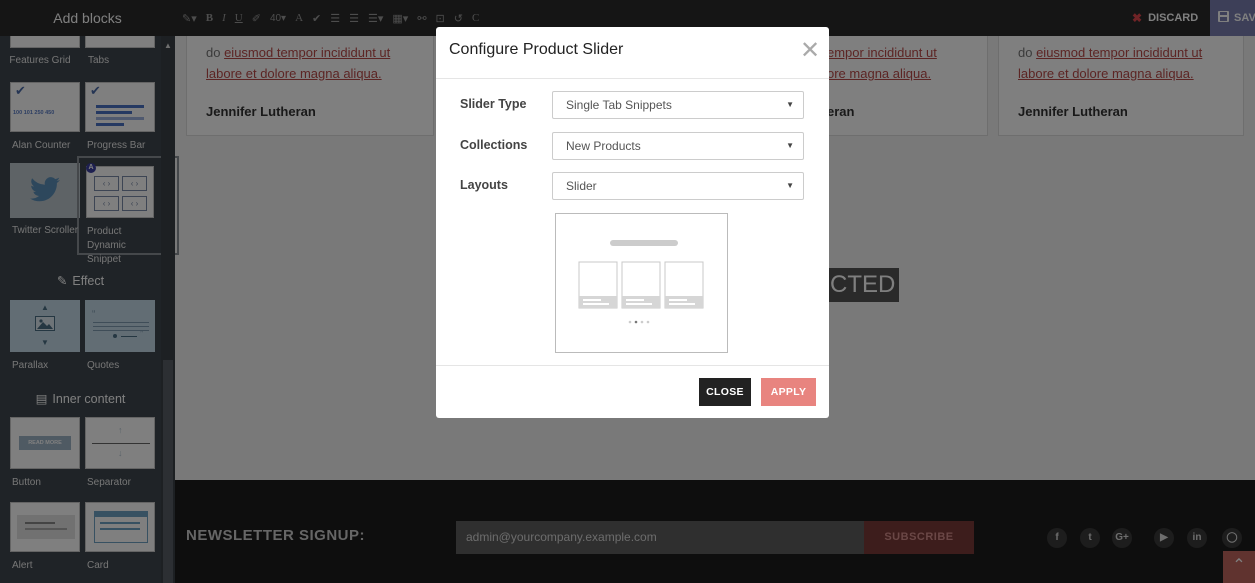 This screenshot has height=583, width=1255. Describe the element at coordinates (641, 283) in the screenshot. I see `layout-preview-image` at that location.